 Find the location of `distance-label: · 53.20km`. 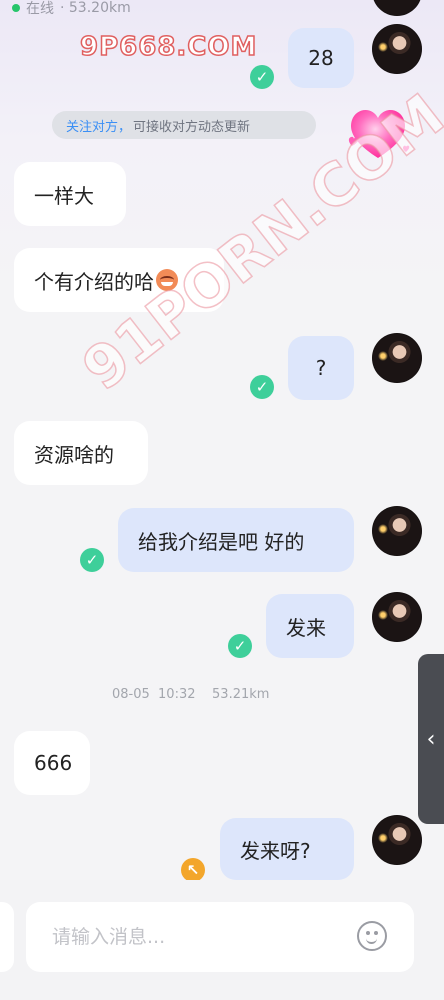

distance-label: · 53.20km is located at coordinates (95, 8).